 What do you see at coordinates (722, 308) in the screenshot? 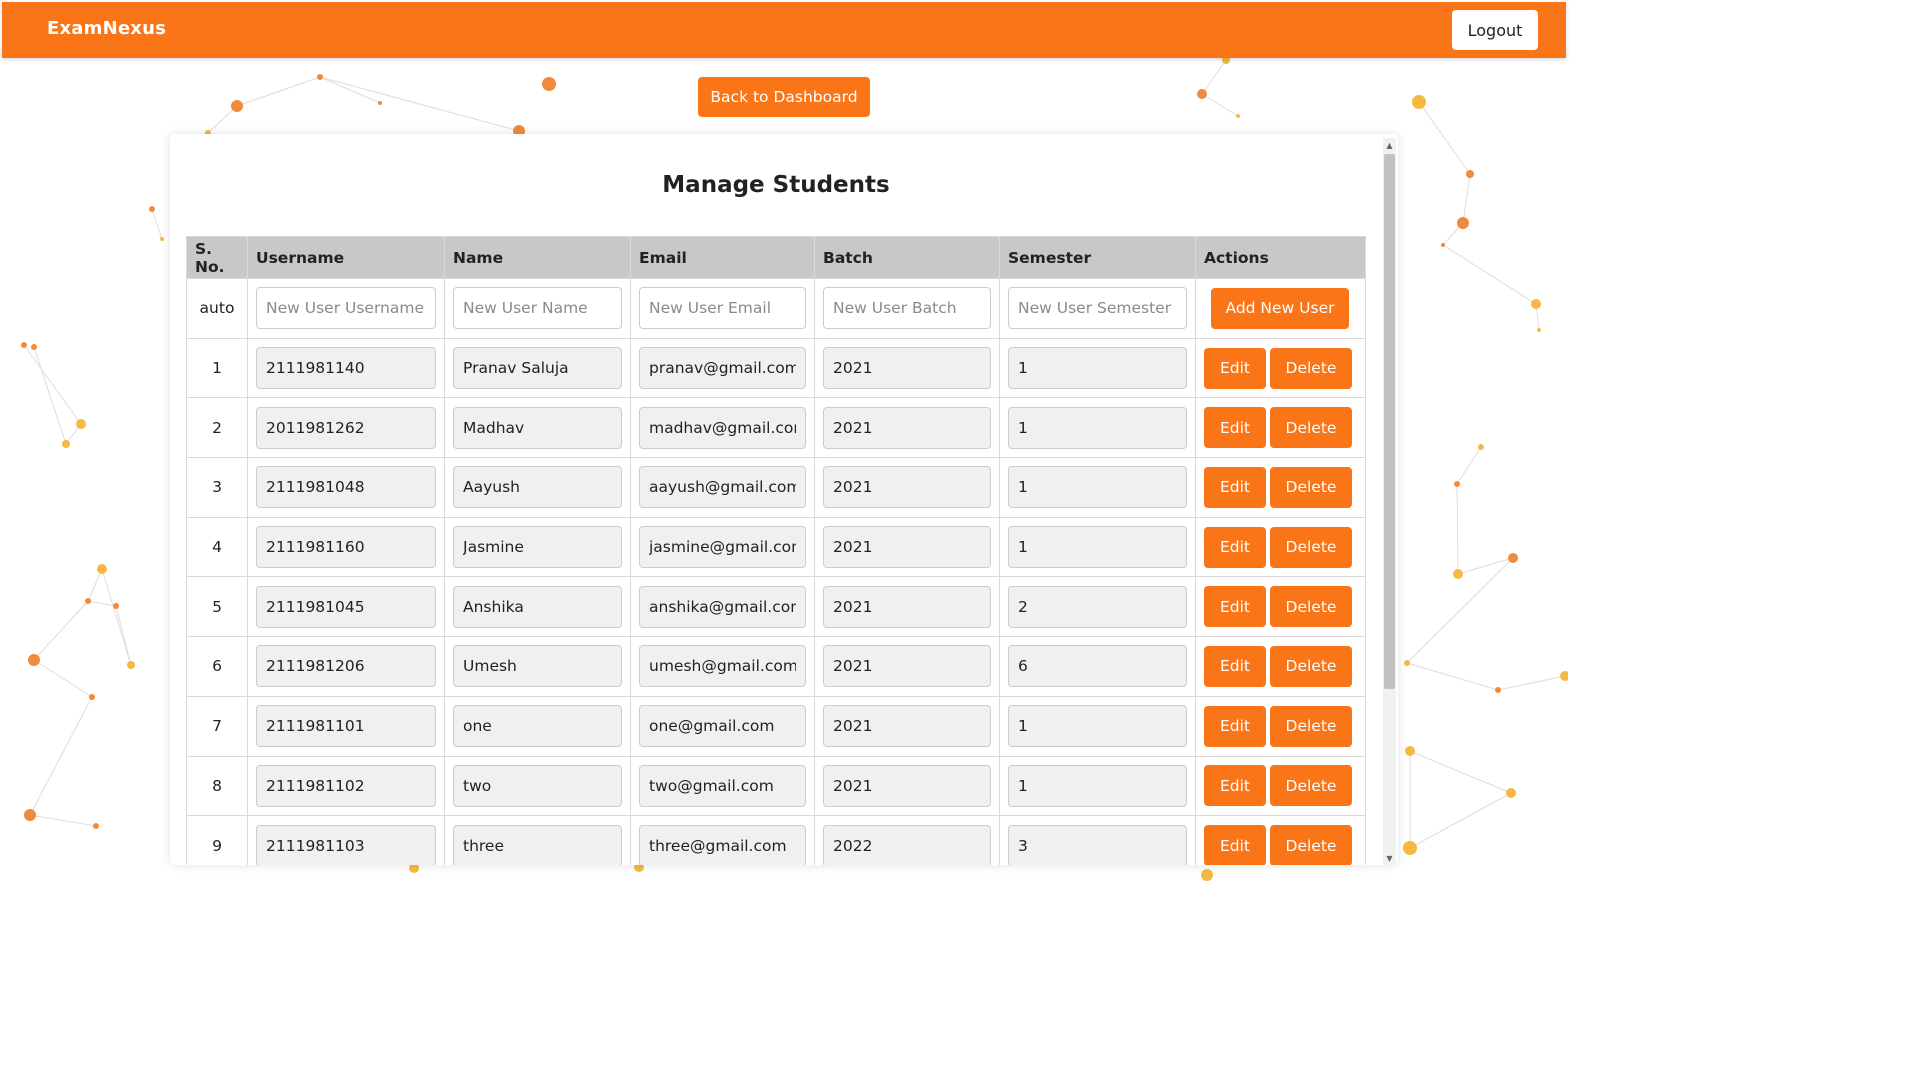
I see `new-email-input` at bounding box center [722, 308].